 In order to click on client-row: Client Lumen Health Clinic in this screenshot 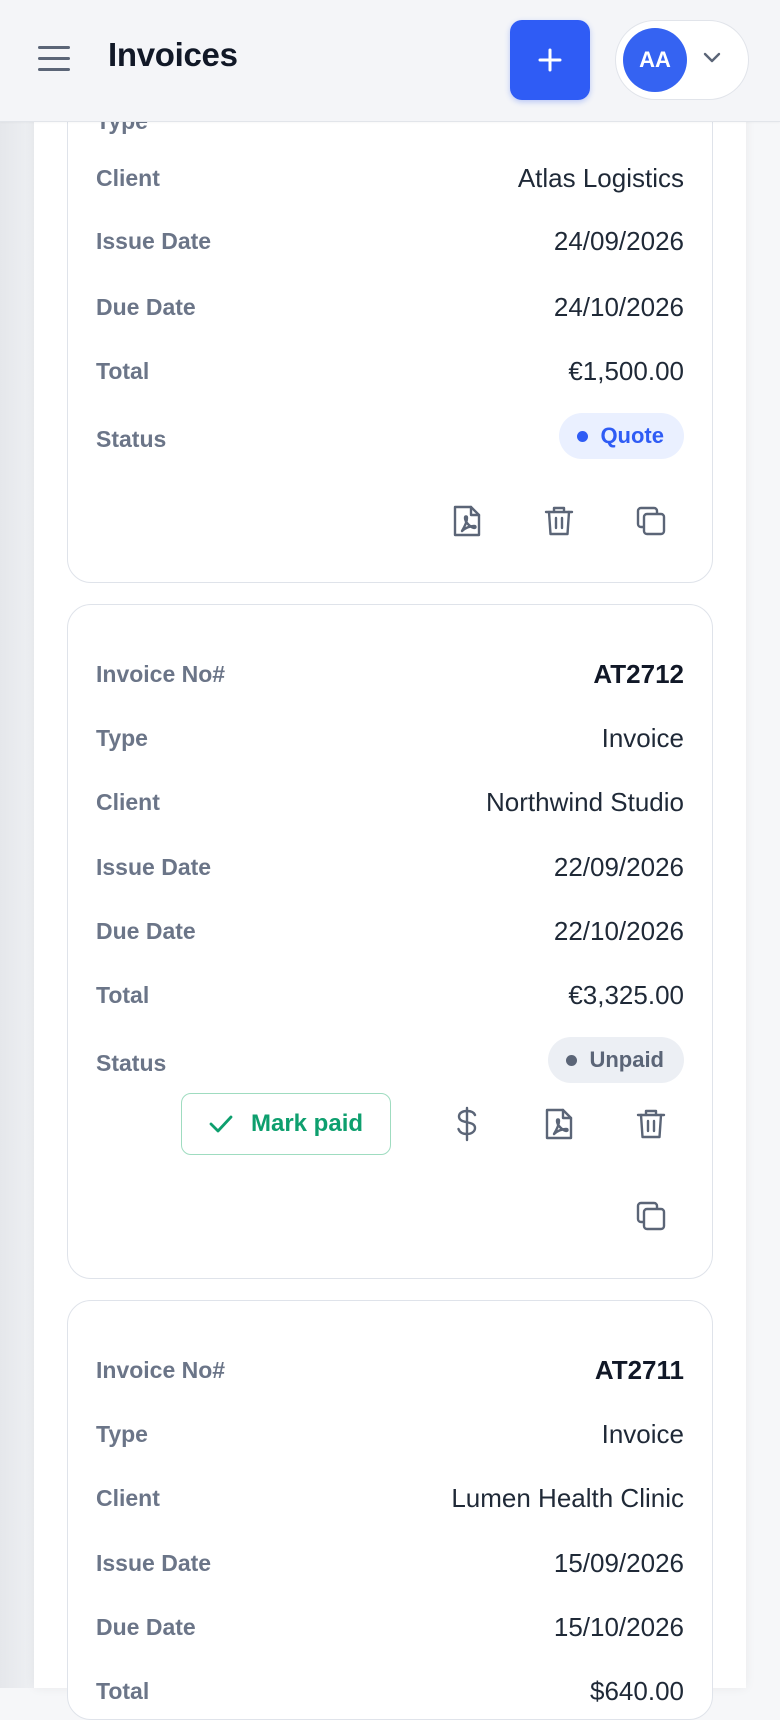, I will do `click(390, 1498)`.